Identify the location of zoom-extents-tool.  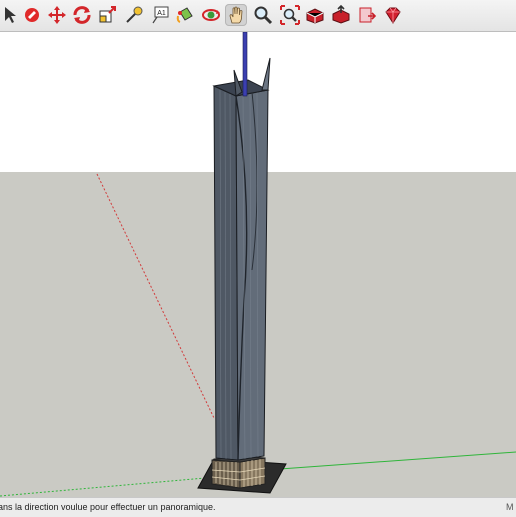
(290, 15).